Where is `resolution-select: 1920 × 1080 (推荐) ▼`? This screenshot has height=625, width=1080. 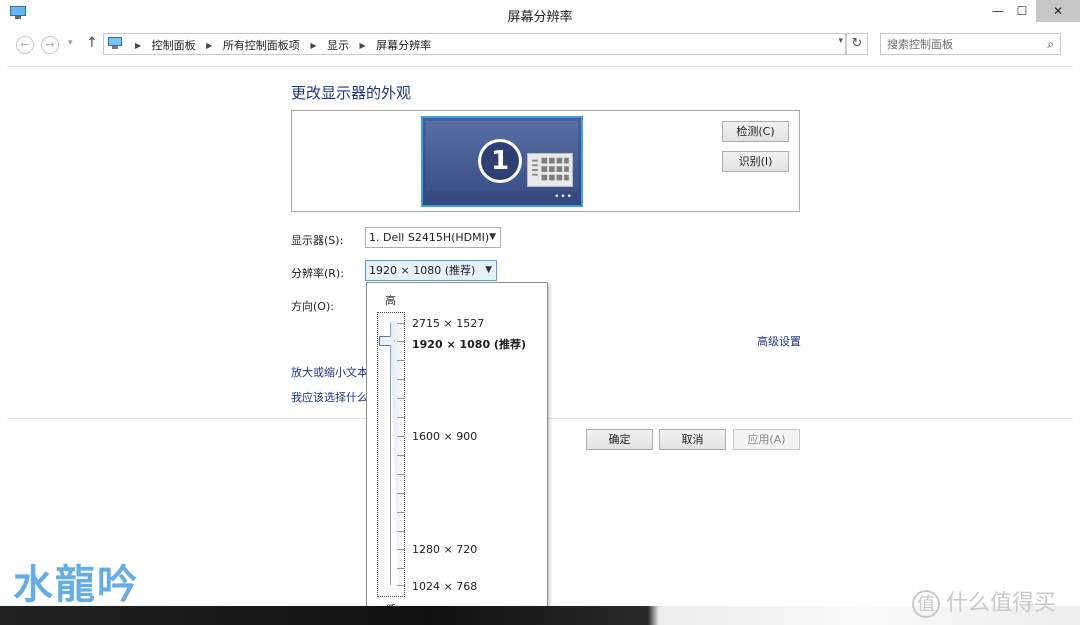 resolution-select: 1920 × 1080 (推荐) ▼ is located at coordinates (431, 270).